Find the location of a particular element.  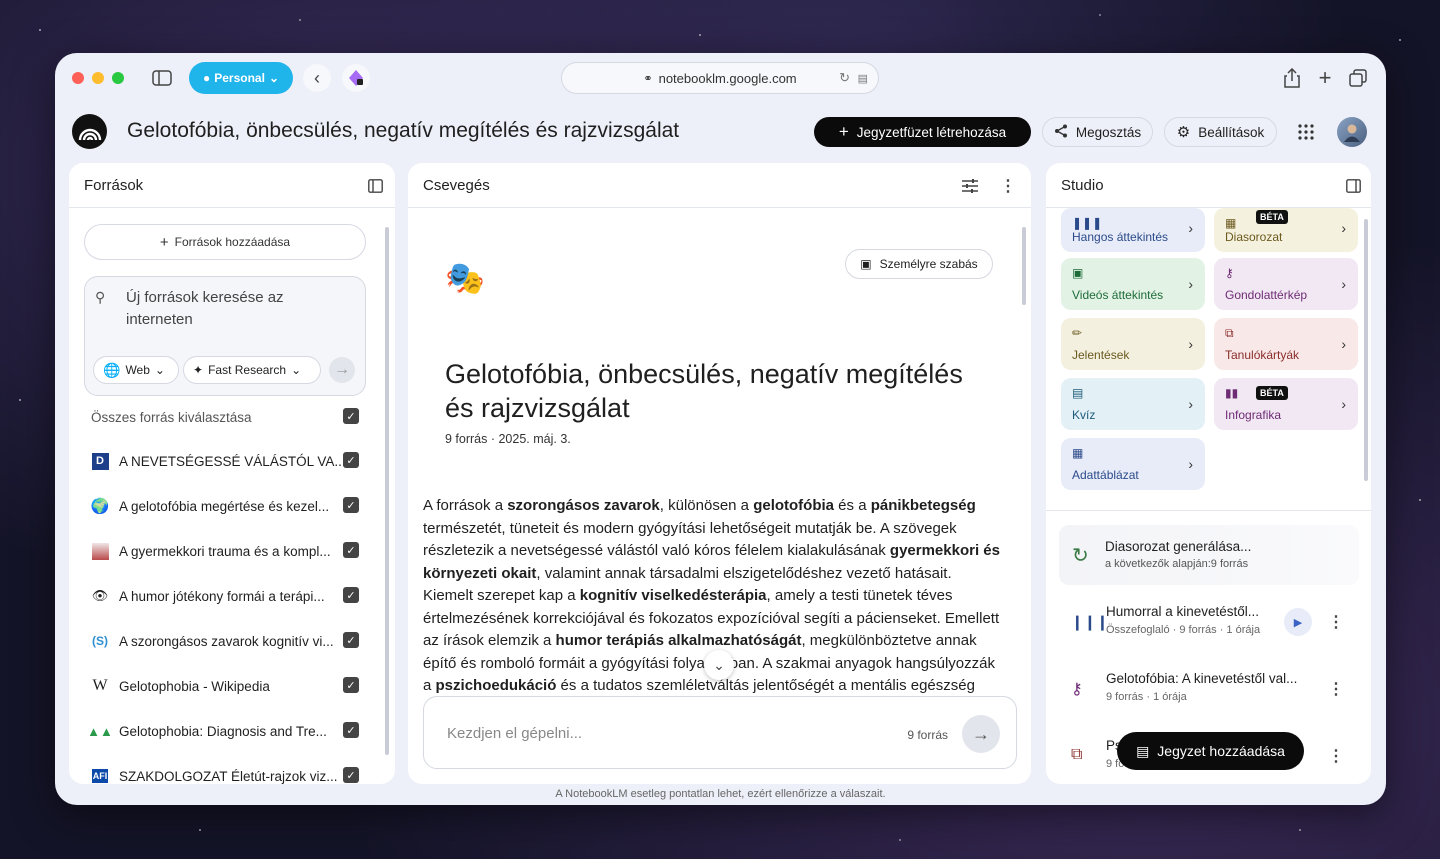

sources-scrollbar is located at coordinates (387, 491).